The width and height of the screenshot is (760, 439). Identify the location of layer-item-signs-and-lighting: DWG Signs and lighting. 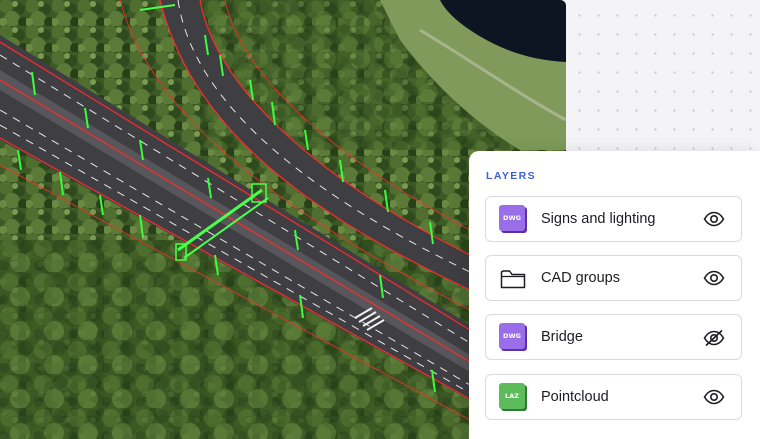
(613, 219).